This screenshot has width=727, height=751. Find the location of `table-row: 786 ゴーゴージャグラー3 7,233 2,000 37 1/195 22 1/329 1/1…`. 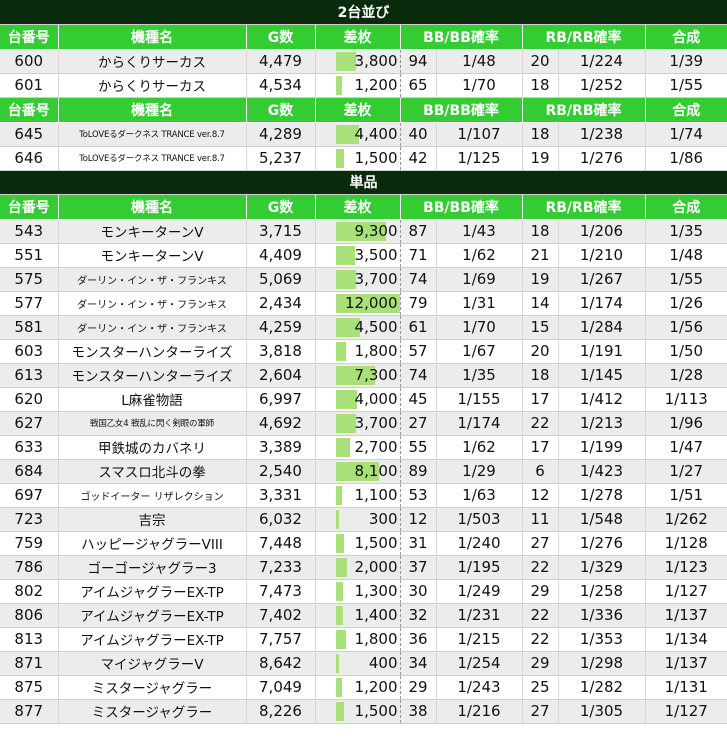

table-row: 786 ゴーゴージャグラー3 7,233 2,000 37 1/195 22 1/329 1/1… is located at coordinates (363, 567).